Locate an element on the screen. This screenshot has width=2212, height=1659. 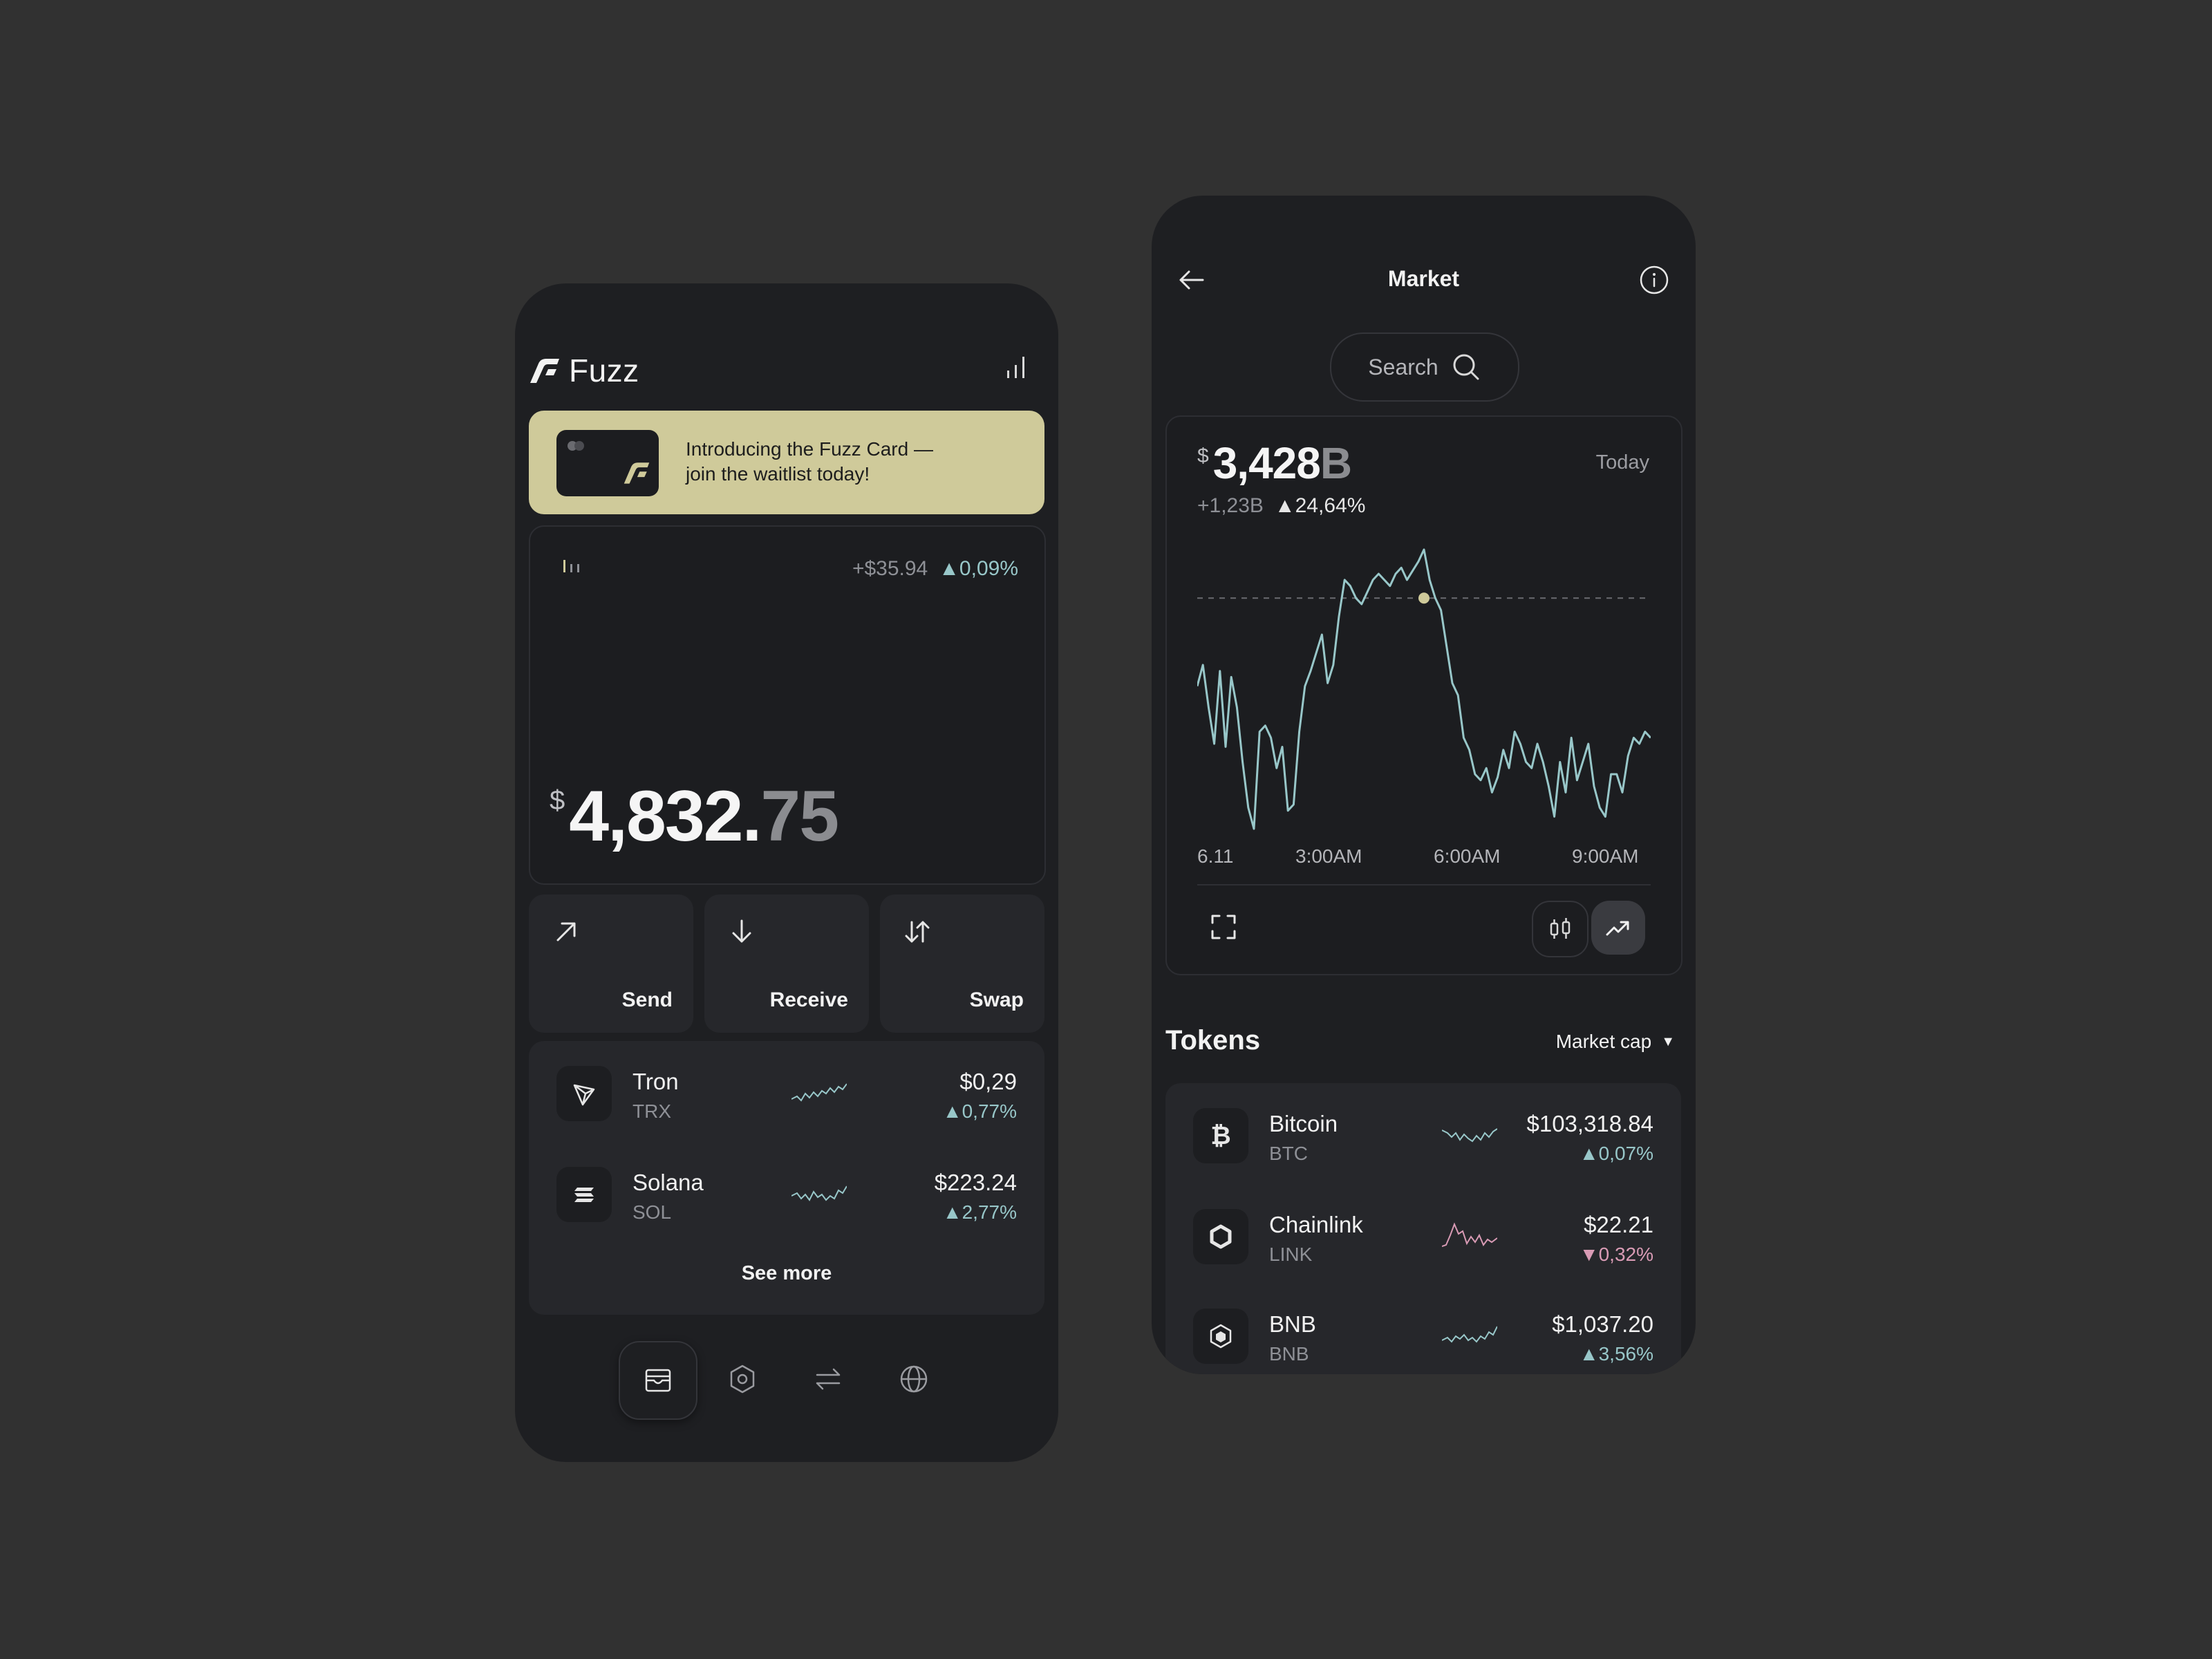
token-change: ▲3,56% is located at coordinates (1616, 1354).